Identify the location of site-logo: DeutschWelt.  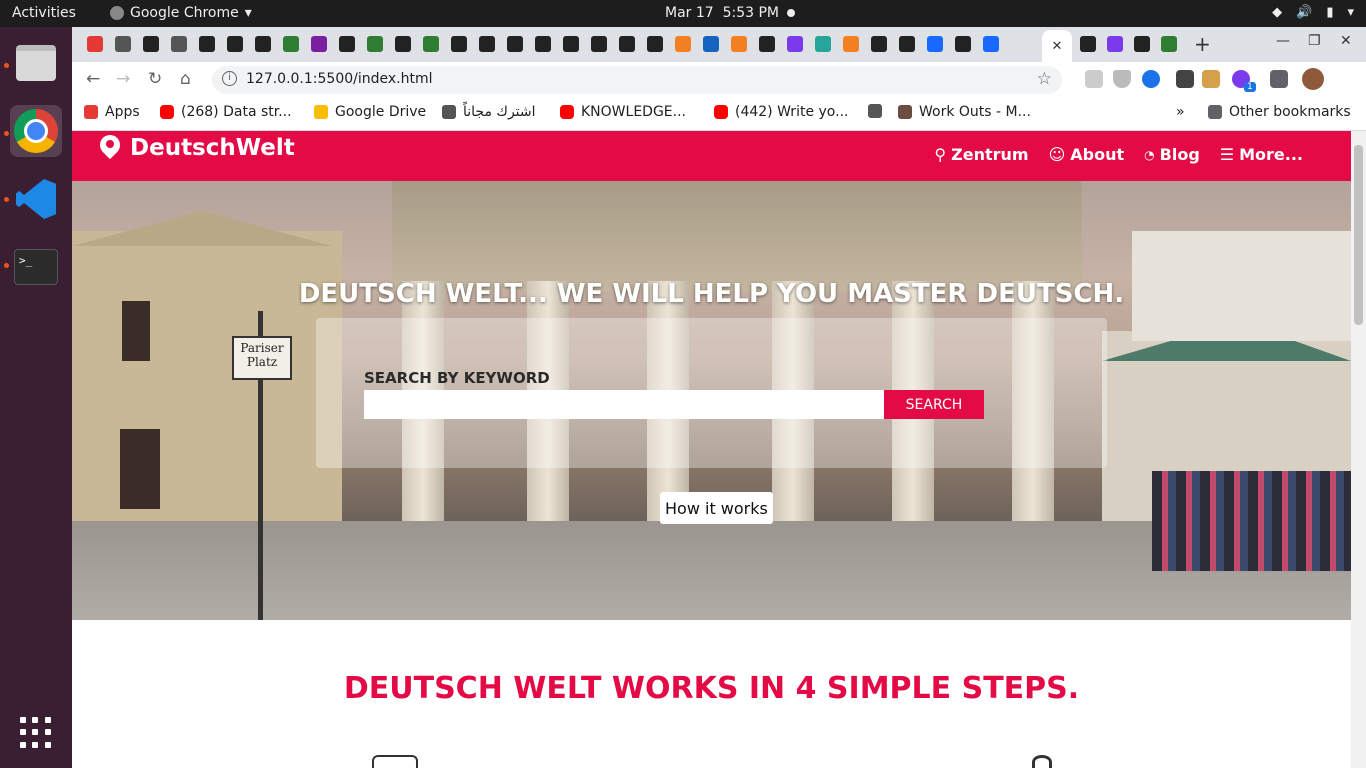
(197, 148).